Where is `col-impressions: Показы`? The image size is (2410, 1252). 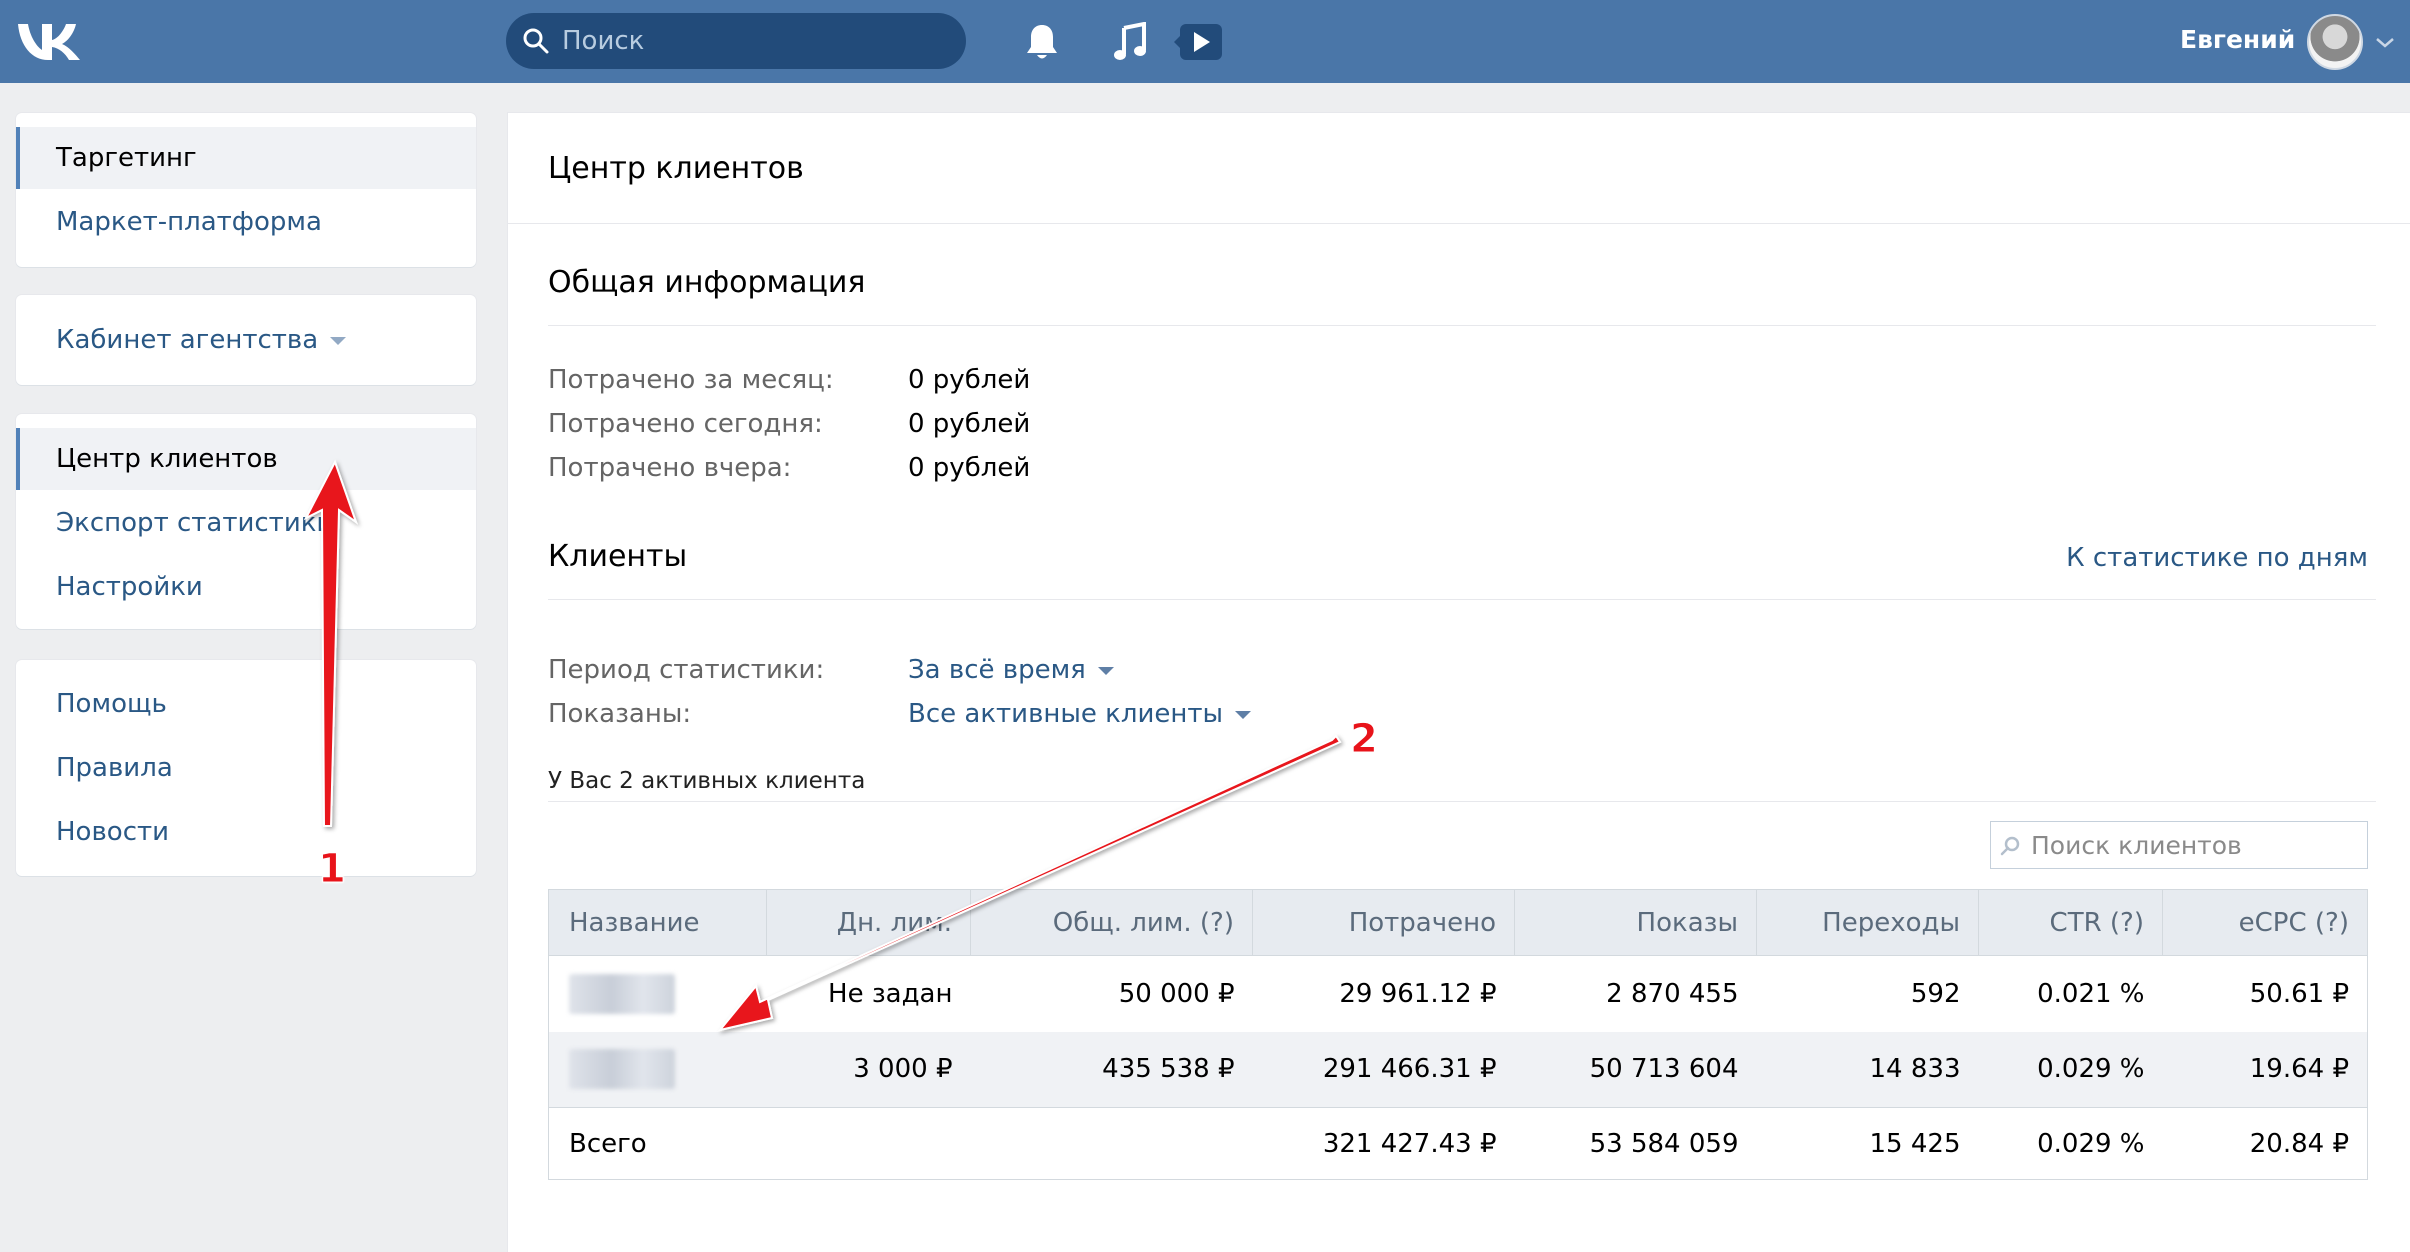
col-impressions: Показы is located at coordinates (1635, 922).